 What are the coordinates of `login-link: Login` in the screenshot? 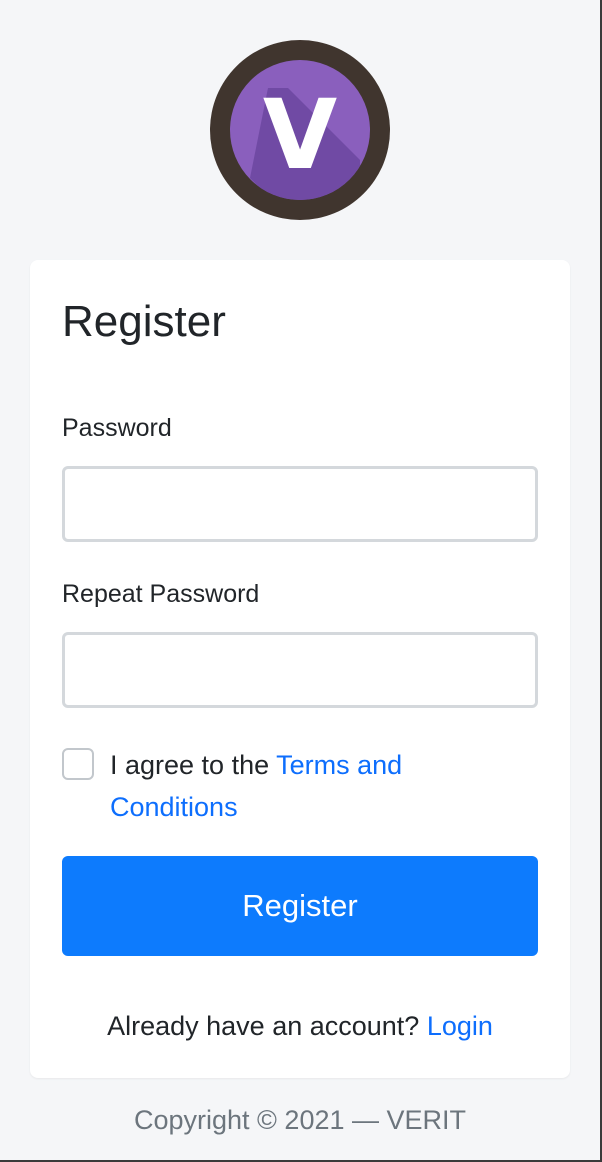 It's located at (460, 1026).